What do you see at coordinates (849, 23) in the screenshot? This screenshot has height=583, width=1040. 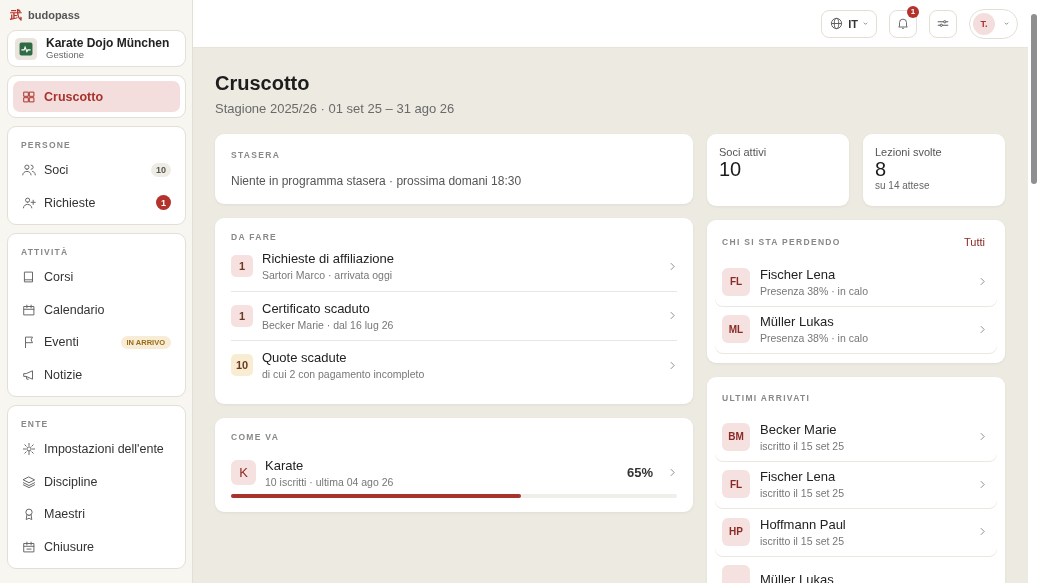 I see `language-button: IT` at bounding box center [849, 23].